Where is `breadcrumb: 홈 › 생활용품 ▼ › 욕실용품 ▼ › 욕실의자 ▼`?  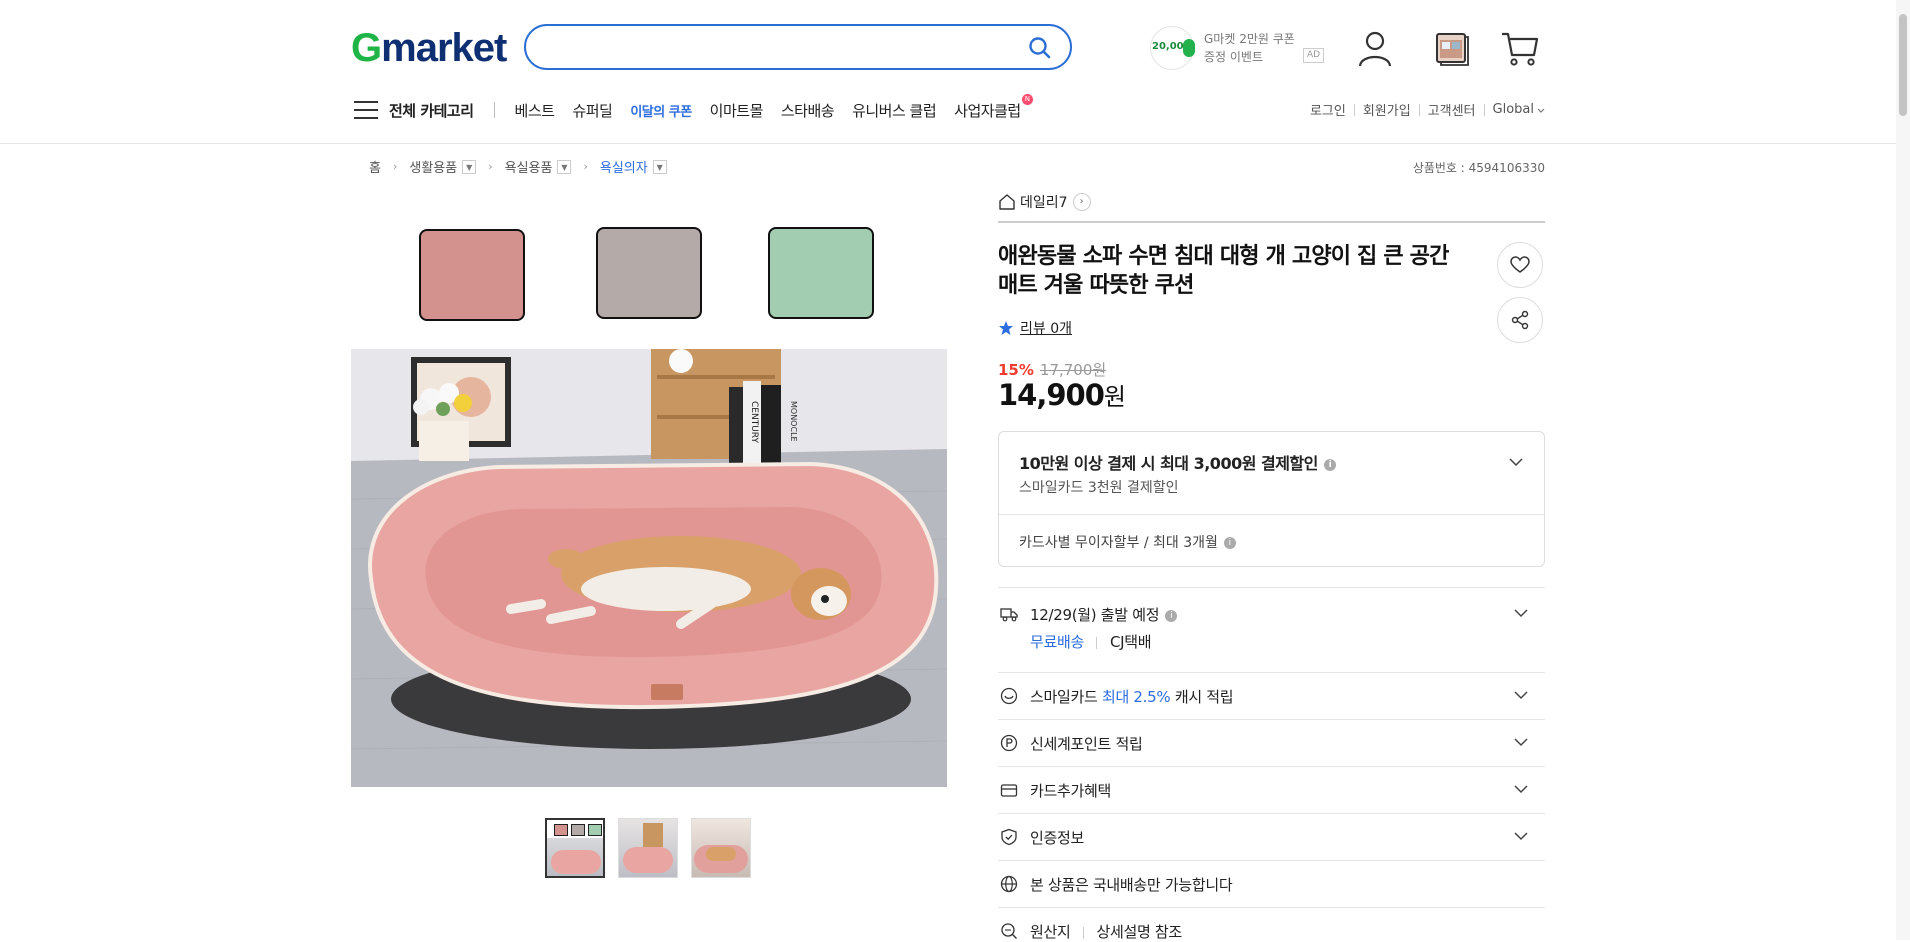
breadcrumb: 홈 › 생활용품 ▼ › 욕실용품 ▼ › 욕실의자 ▼ is located at coordinates (518, 166).